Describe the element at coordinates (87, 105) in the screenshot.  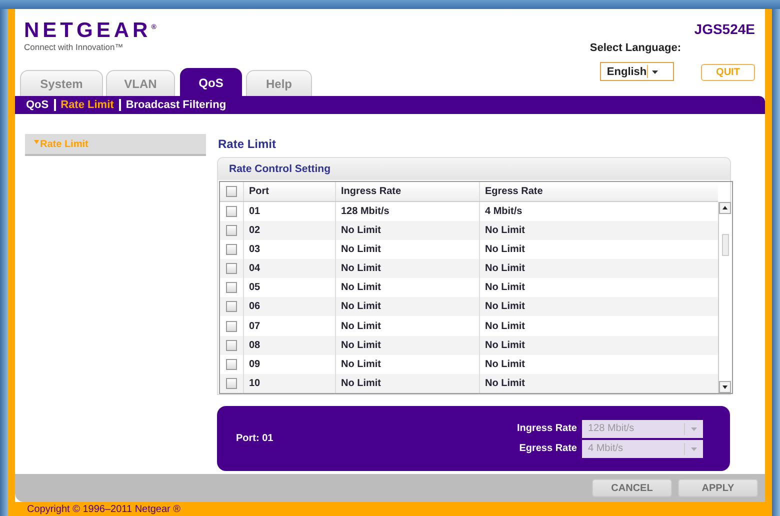
I see `subnav-link: Rate Limit` at that location.